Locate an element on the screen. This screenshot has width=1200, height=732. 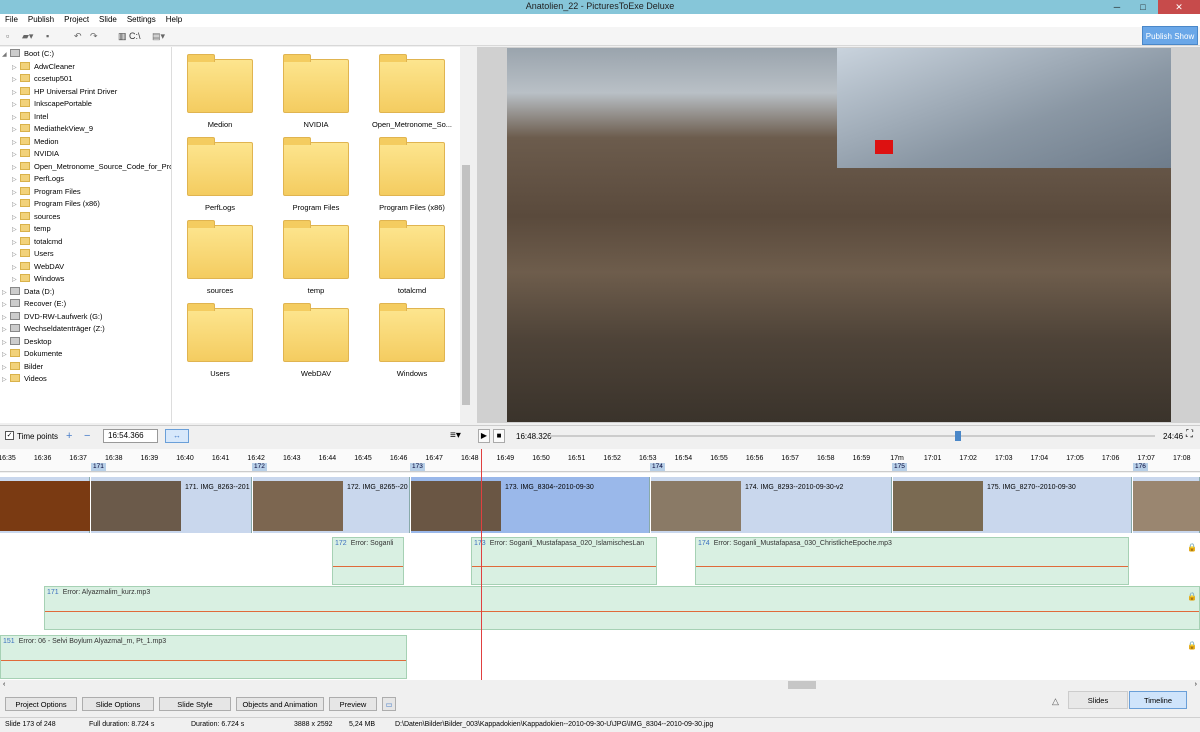
tree-item: ▷ WebDAV is located at coordinates (38, 267).